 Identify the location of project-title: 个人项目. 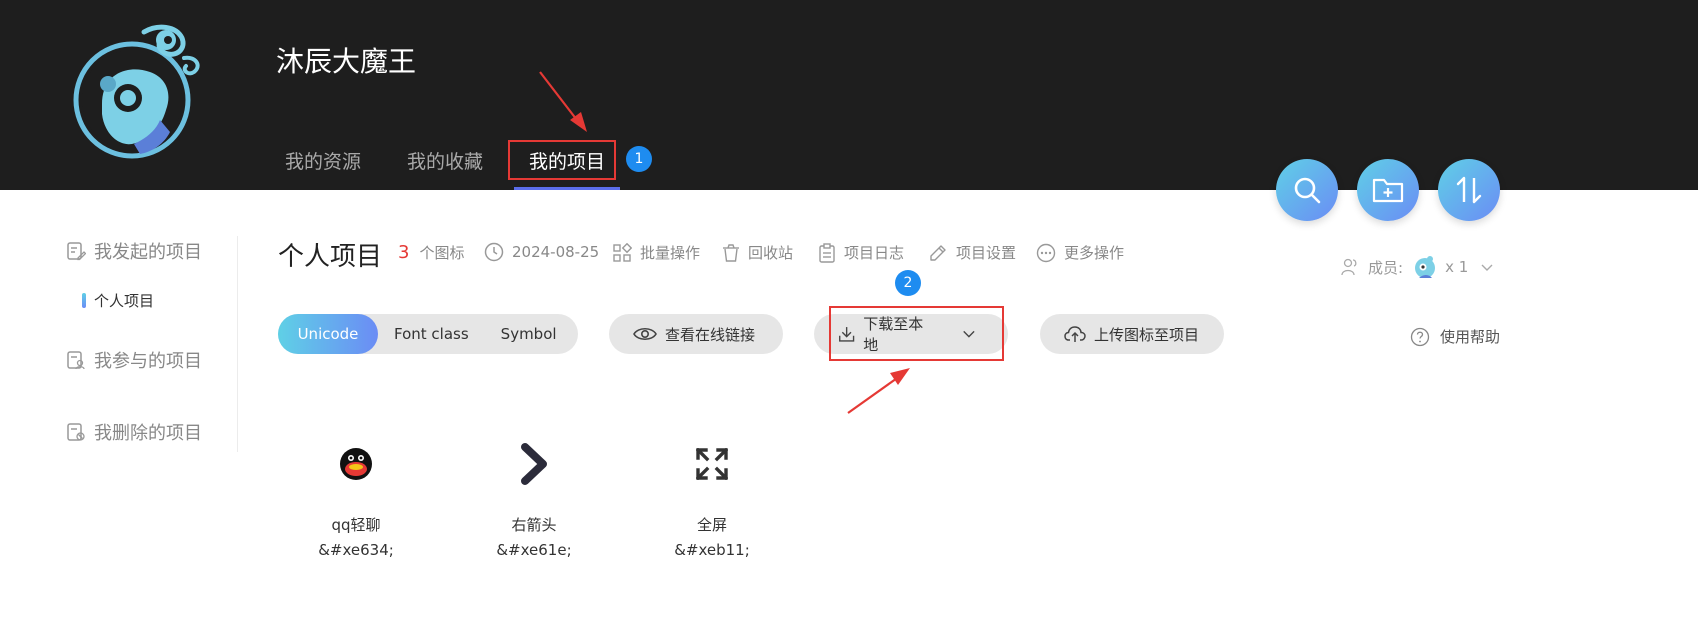
(330, 257).